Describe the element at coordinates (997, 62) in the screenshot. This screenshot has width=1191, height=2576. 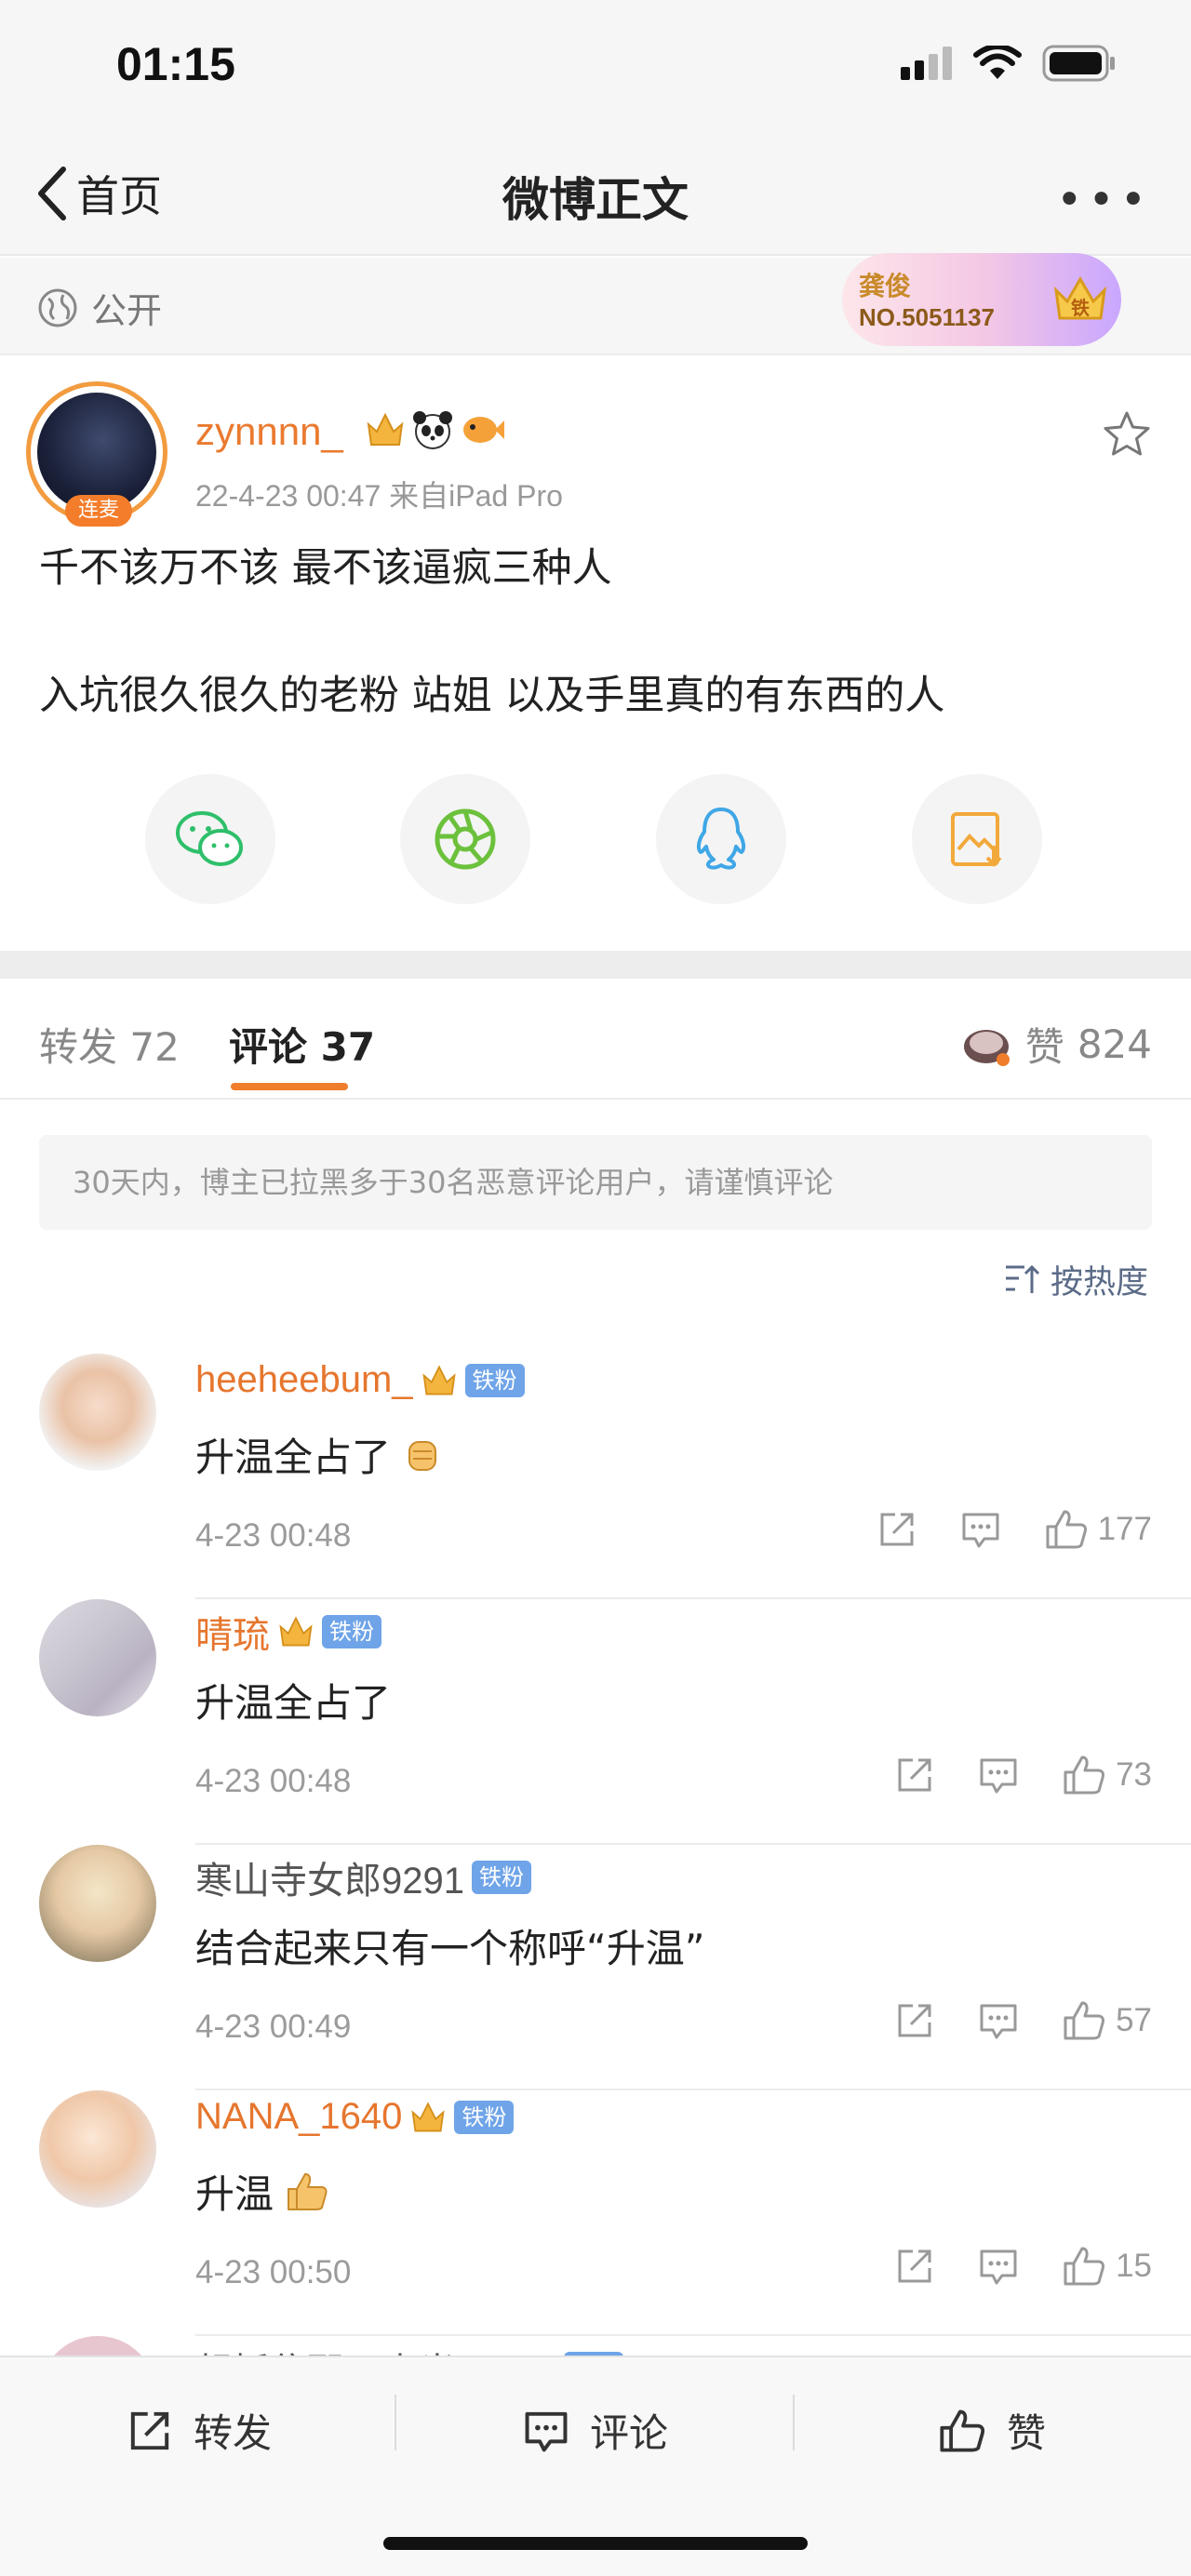
I see `wifi-icon` at that location.